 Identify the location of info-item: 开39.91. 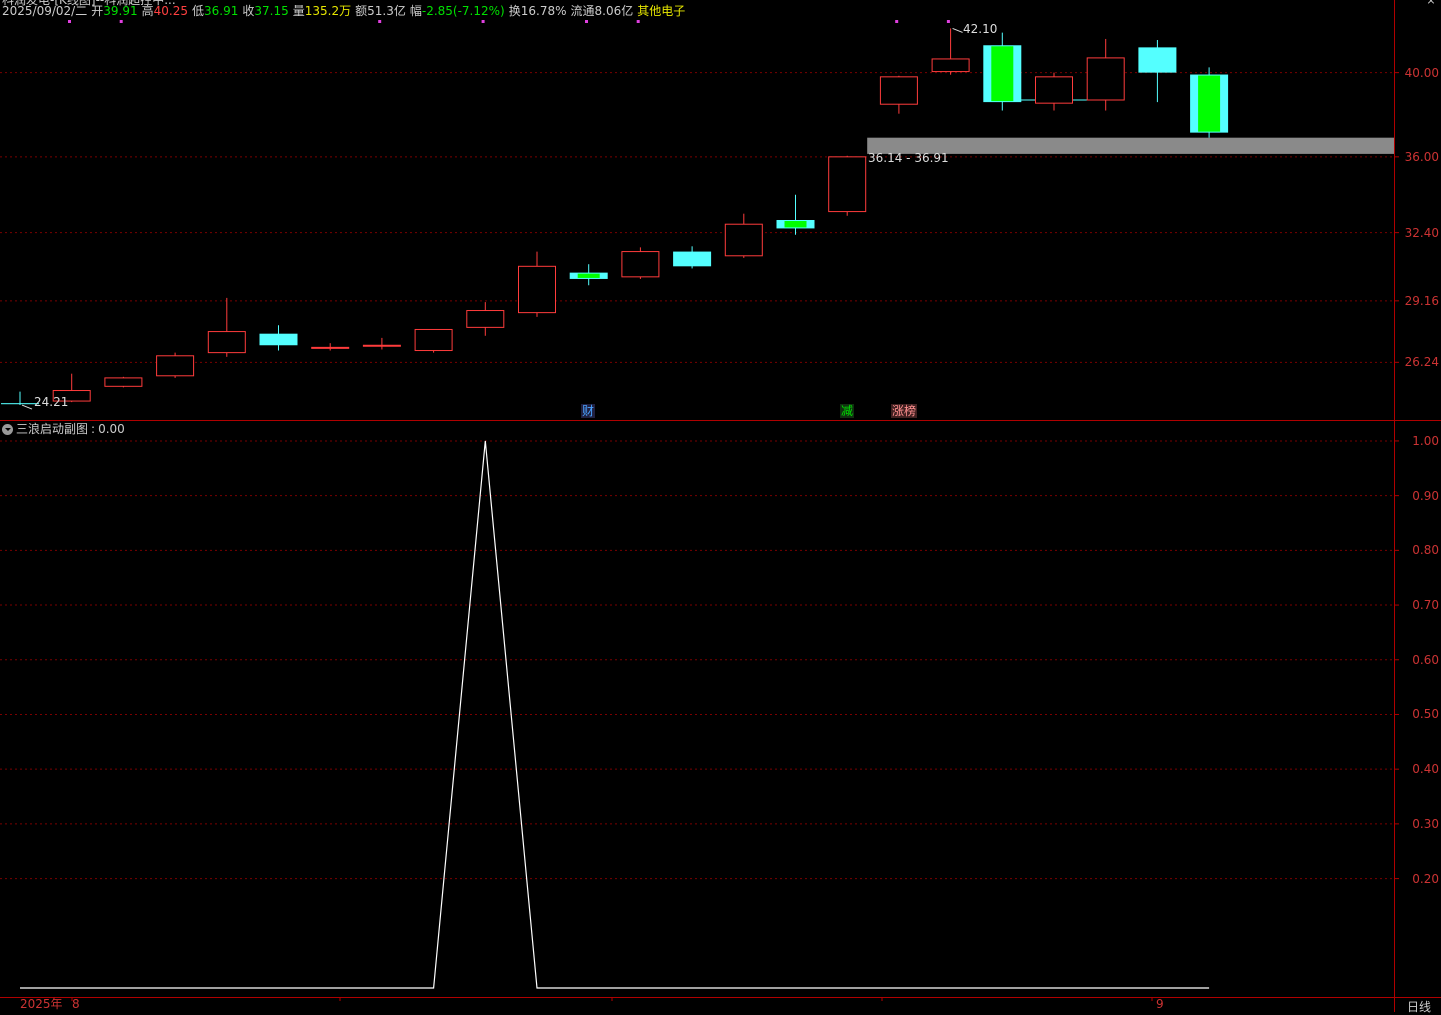
(114, 11).